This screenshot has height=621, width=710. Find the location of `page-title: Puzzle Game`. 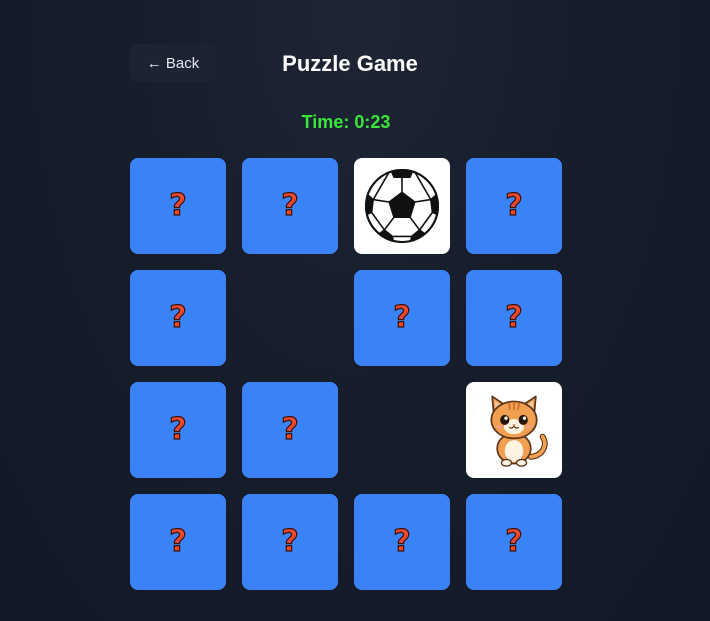

page-title: Puzzle Game is located at coordinates (350, 63).